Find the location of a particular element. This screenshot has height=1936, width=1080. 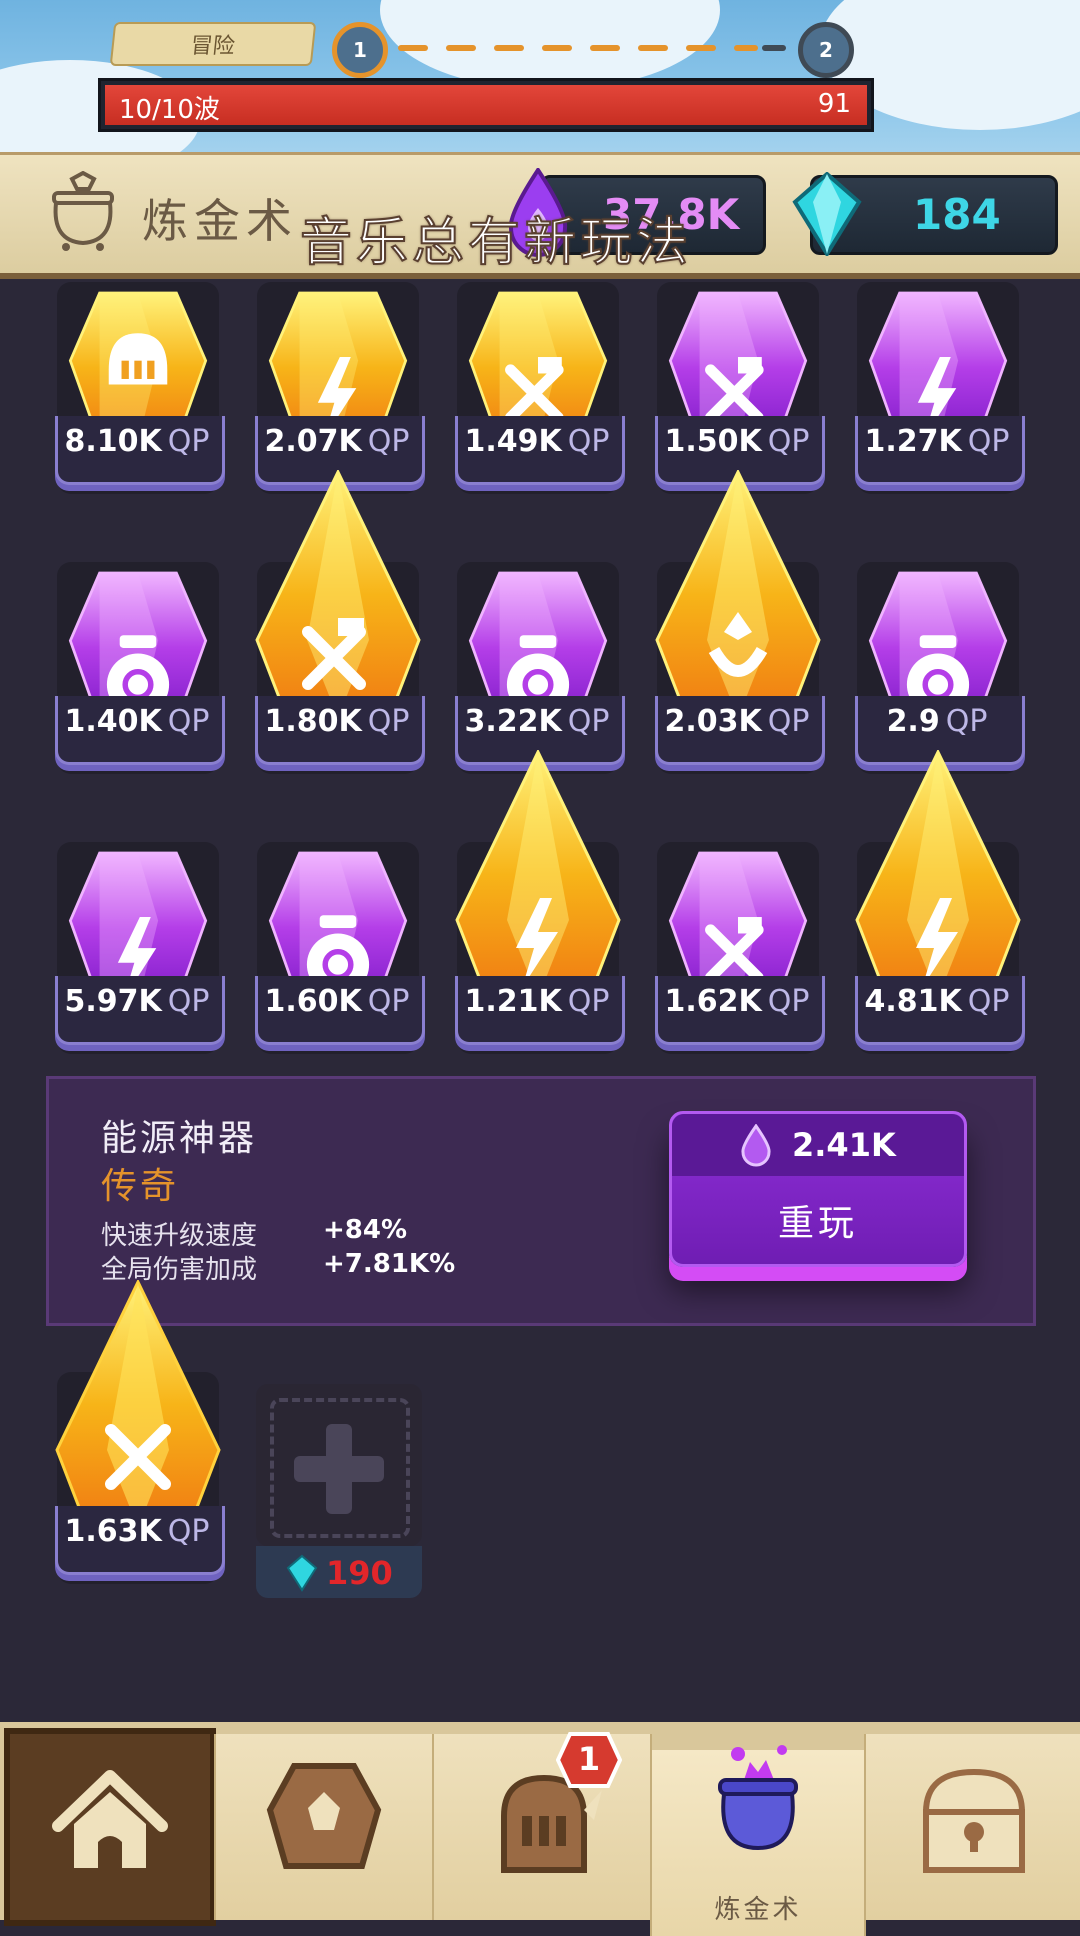

artifact-qp-value: 2.03K is located at coordinates (713, 721).